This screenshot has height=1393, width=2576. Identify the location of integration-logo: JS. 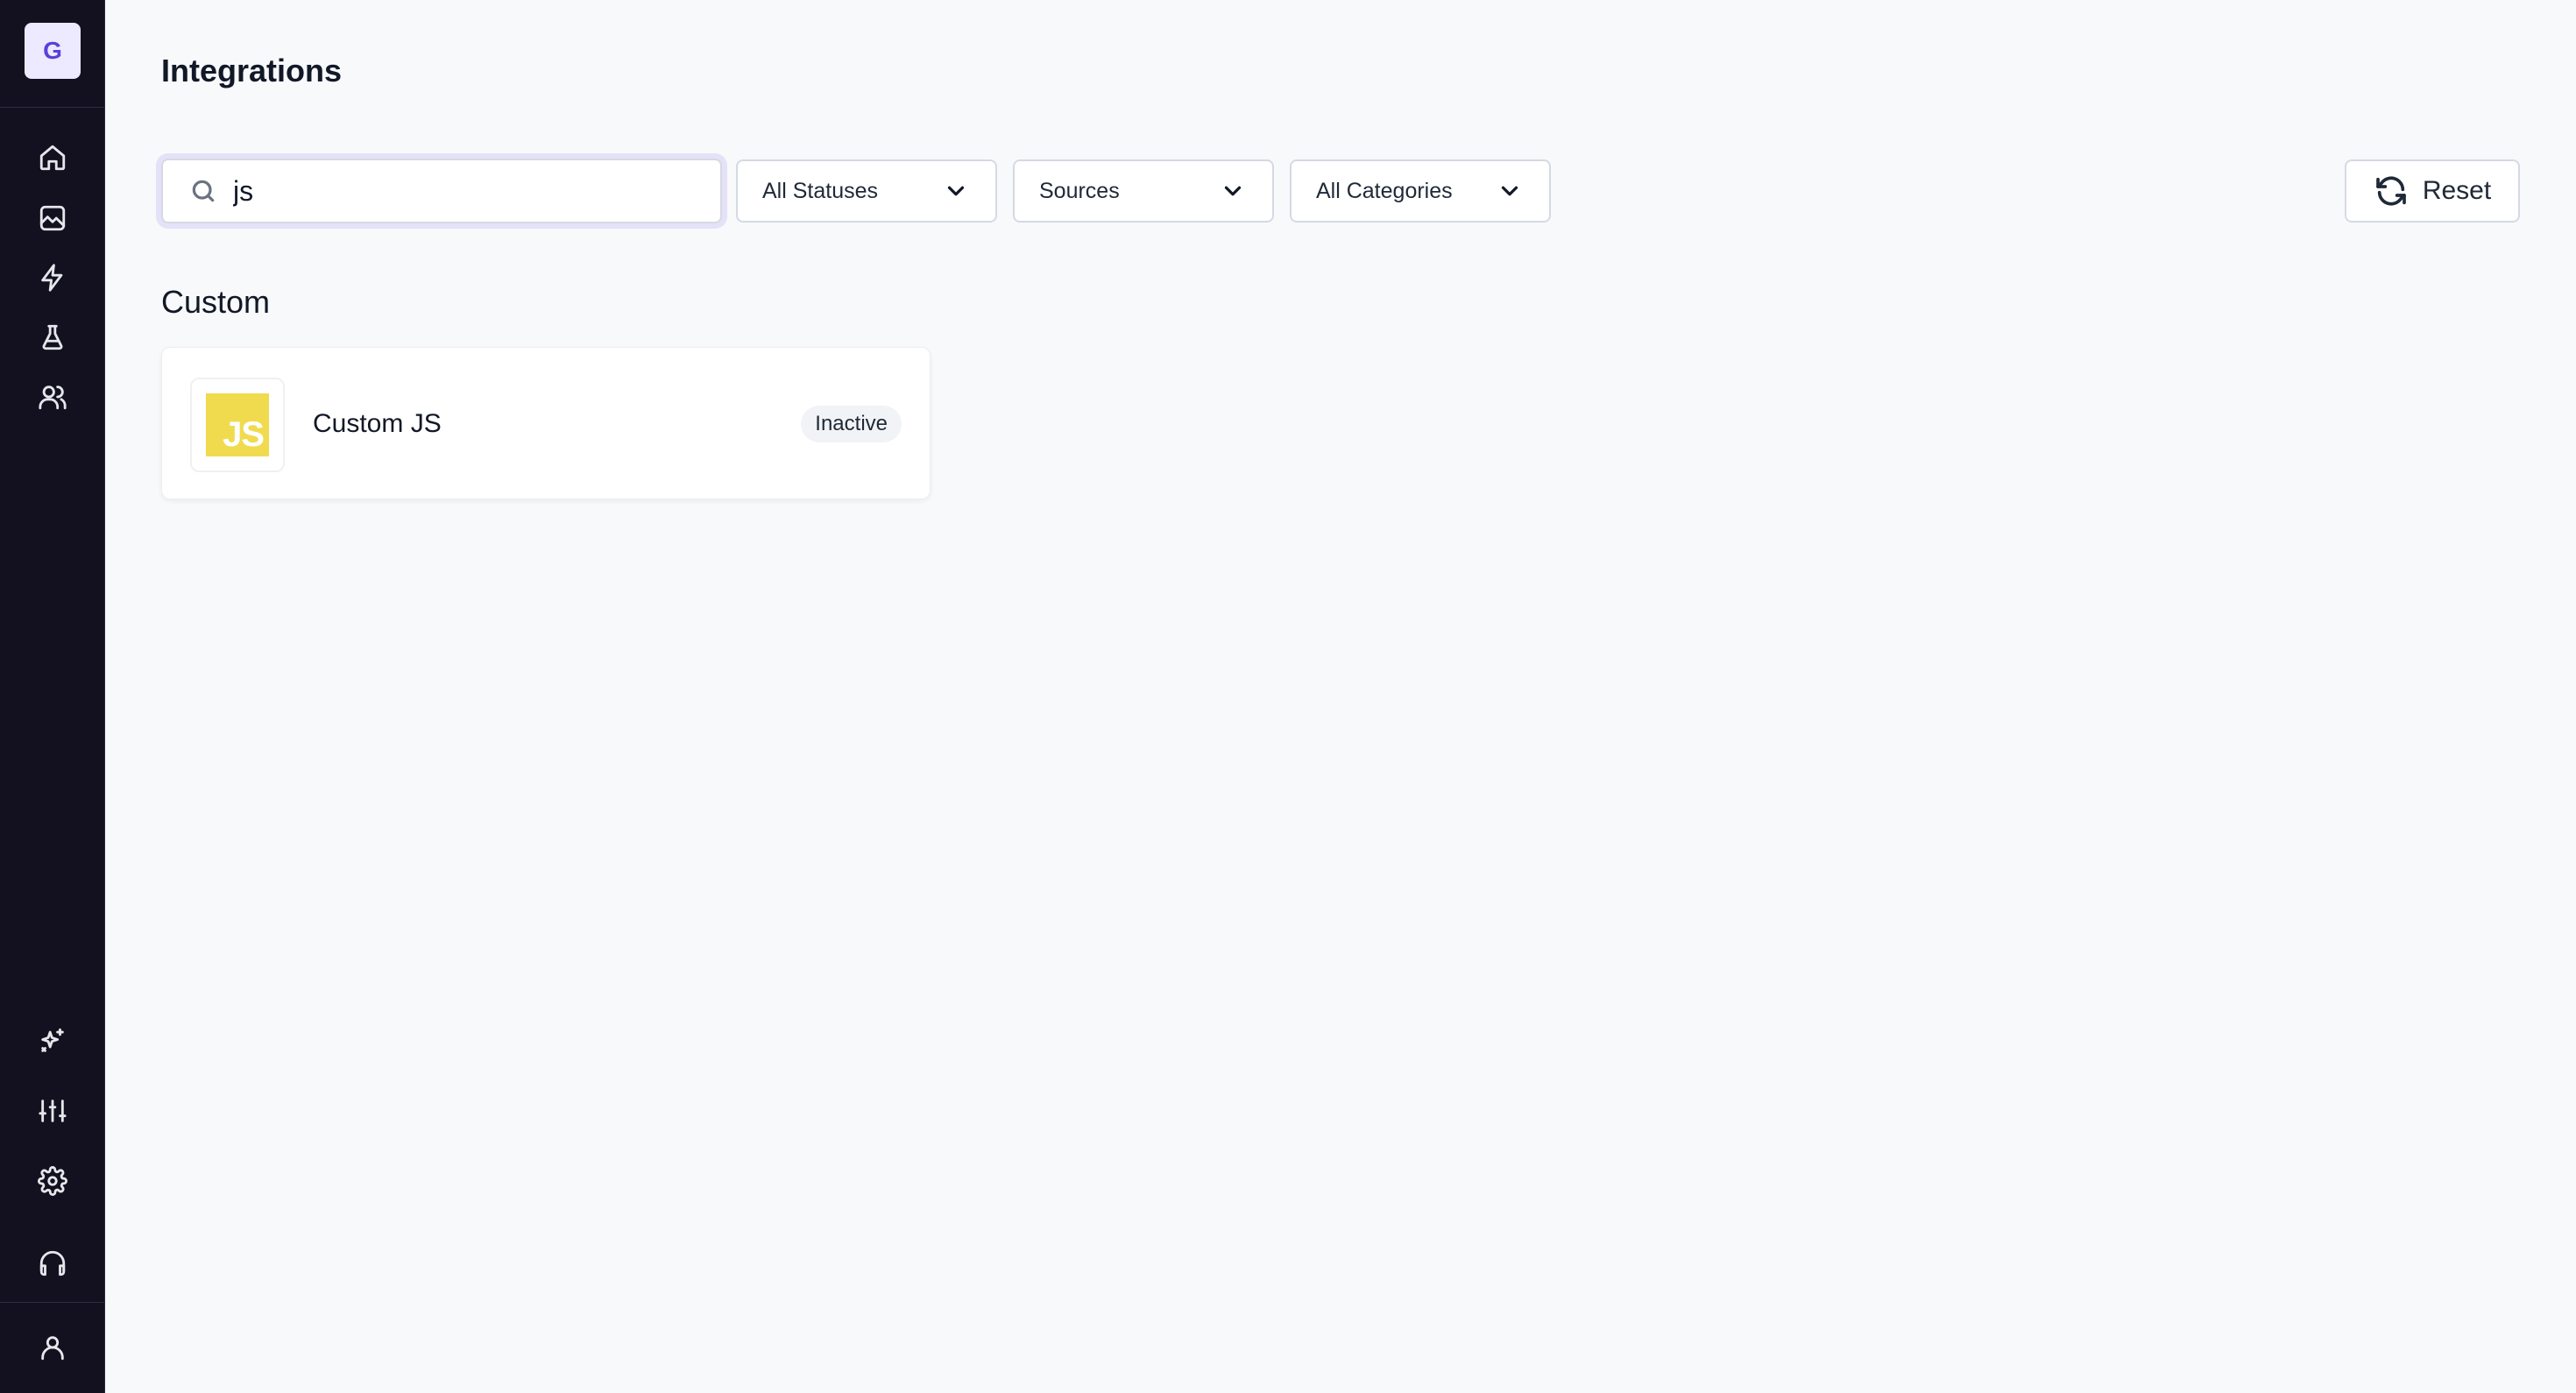
(237, 425).